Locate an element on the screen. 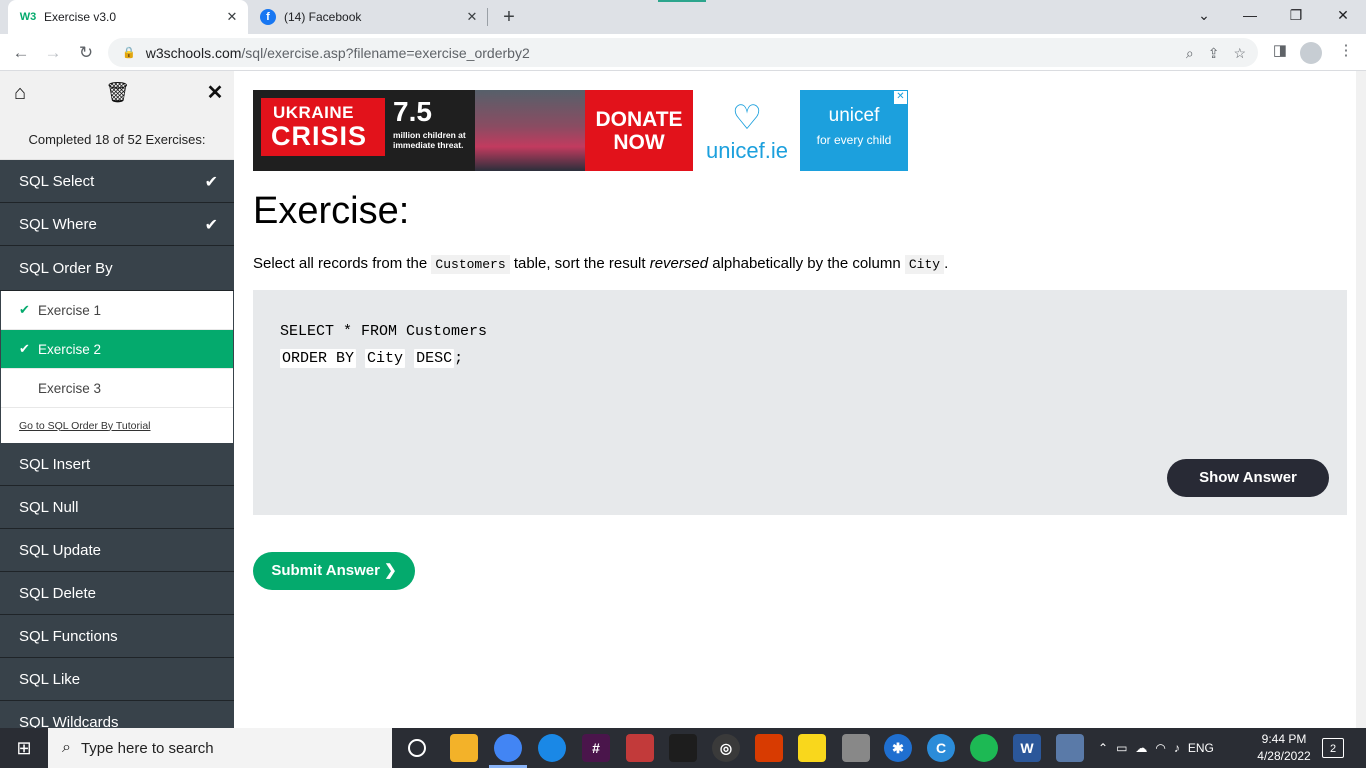 Image resolution: width=1366 pixels, height=768 pixels. language-indicator: ENG is located at coordinates (1201, 748).